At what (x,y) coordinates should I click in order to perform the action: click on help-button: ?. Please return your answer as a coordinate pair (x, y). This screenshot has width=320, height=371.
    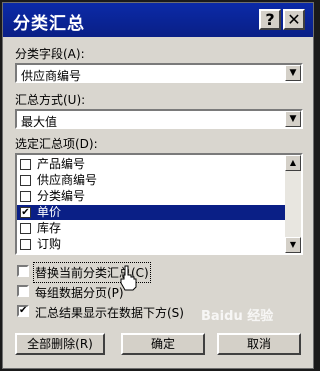
    Looking at the image, I should click on (270, 19).